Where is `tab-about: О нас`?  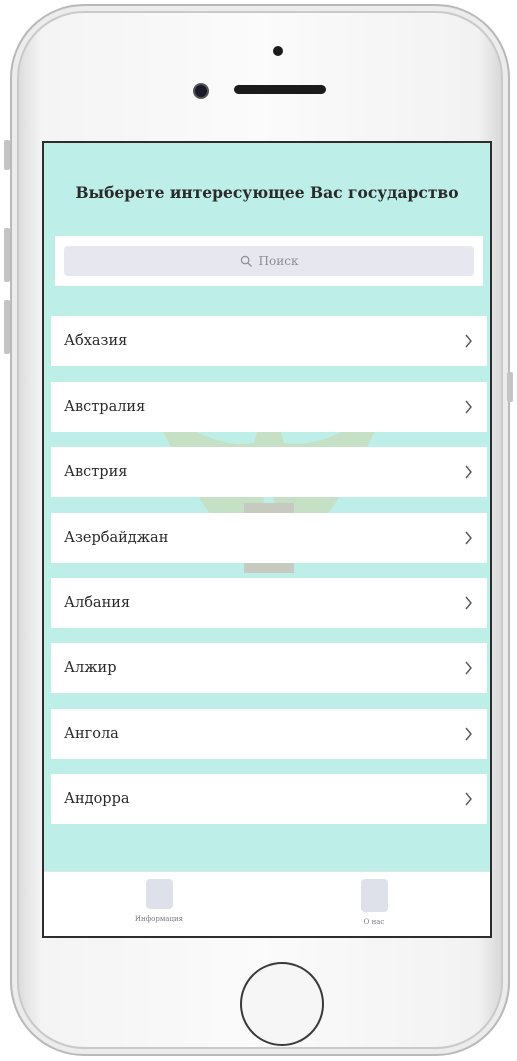
tab-about: О нас is located at coordinates (374, 902).